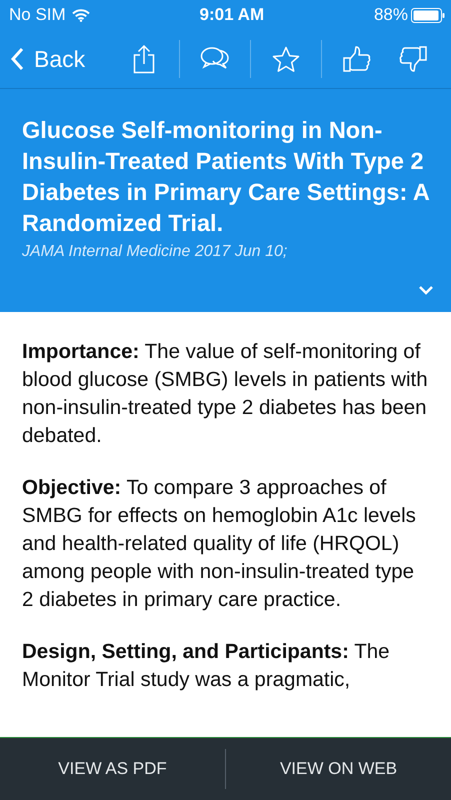  Describe the element at coordinates (286, 59) in the screenshot. I see `star-icon` at that location.